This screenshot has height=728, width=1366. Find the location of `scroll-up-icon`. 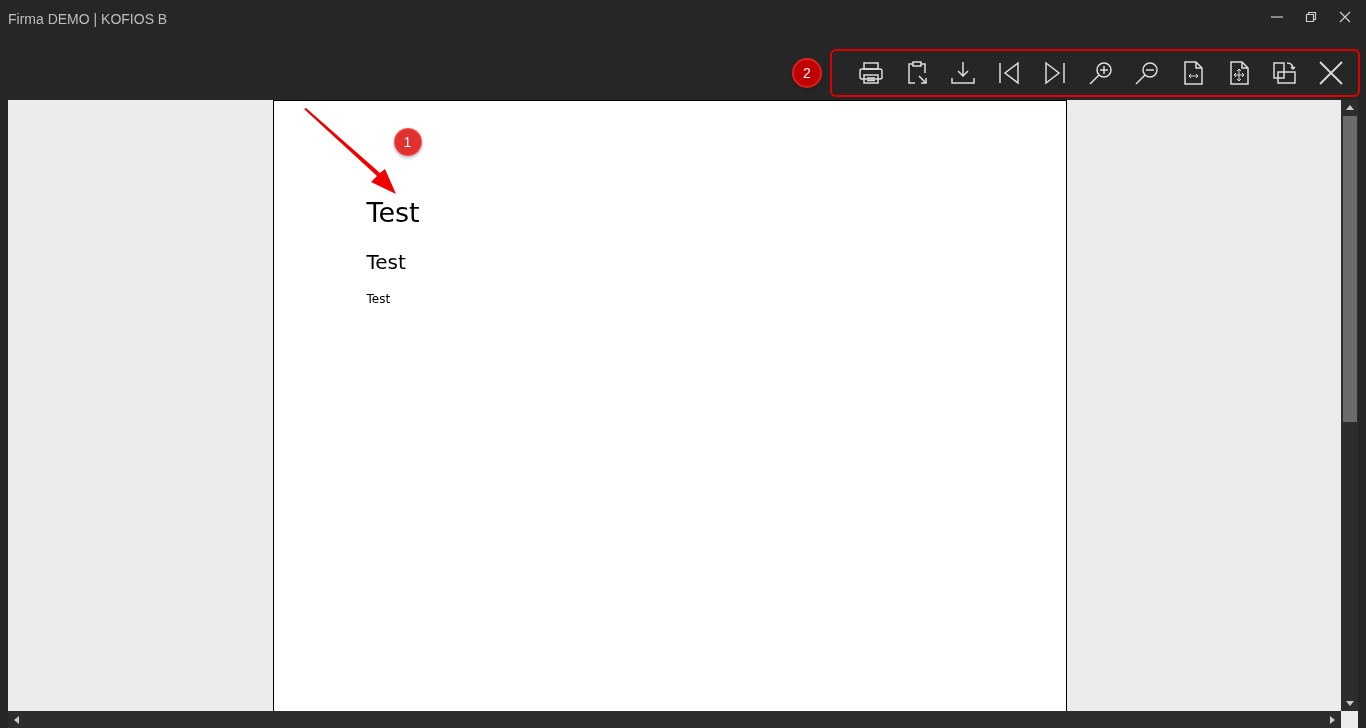

scroll-up-icon is located at coordinates (1349, 107).